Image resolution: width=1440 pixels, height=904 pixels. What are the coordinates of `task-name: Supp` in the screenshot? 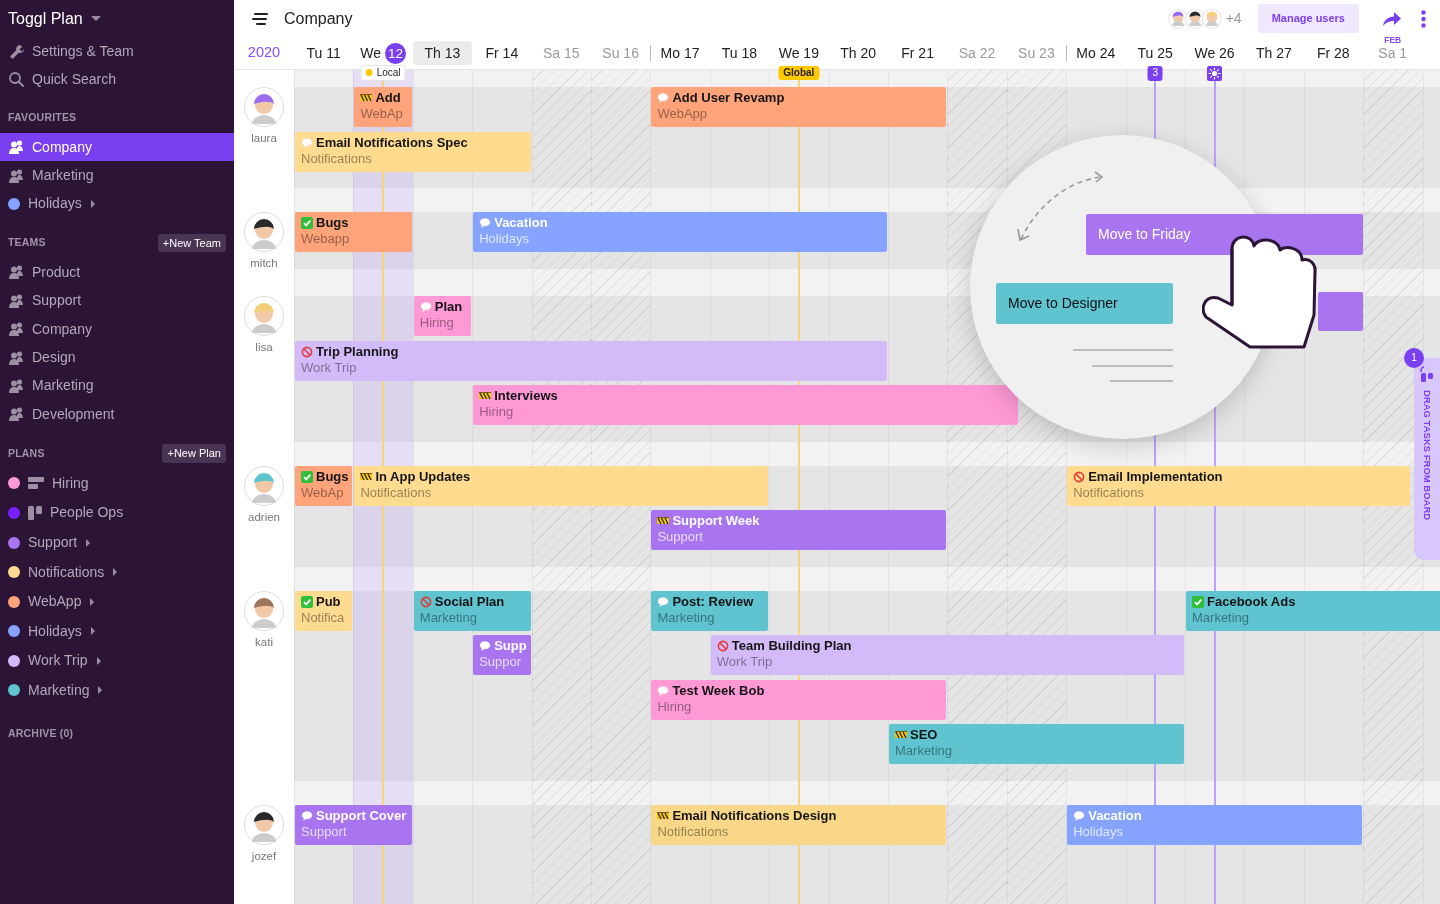 It's located at (510, 646).